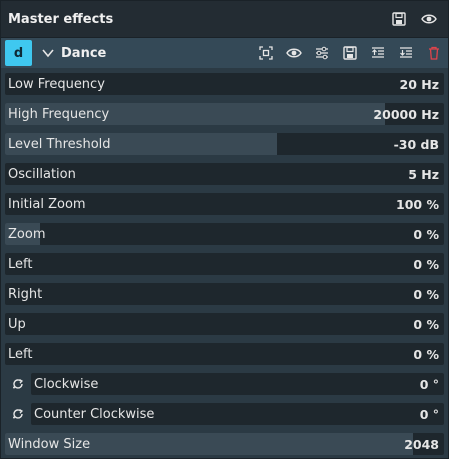 Image resolution: width=449 pixels, height=459 pixels. Describe the element at coordinates (406, 114) in the screenshot. I see `parameter-value: 20000 Hz` at that location.